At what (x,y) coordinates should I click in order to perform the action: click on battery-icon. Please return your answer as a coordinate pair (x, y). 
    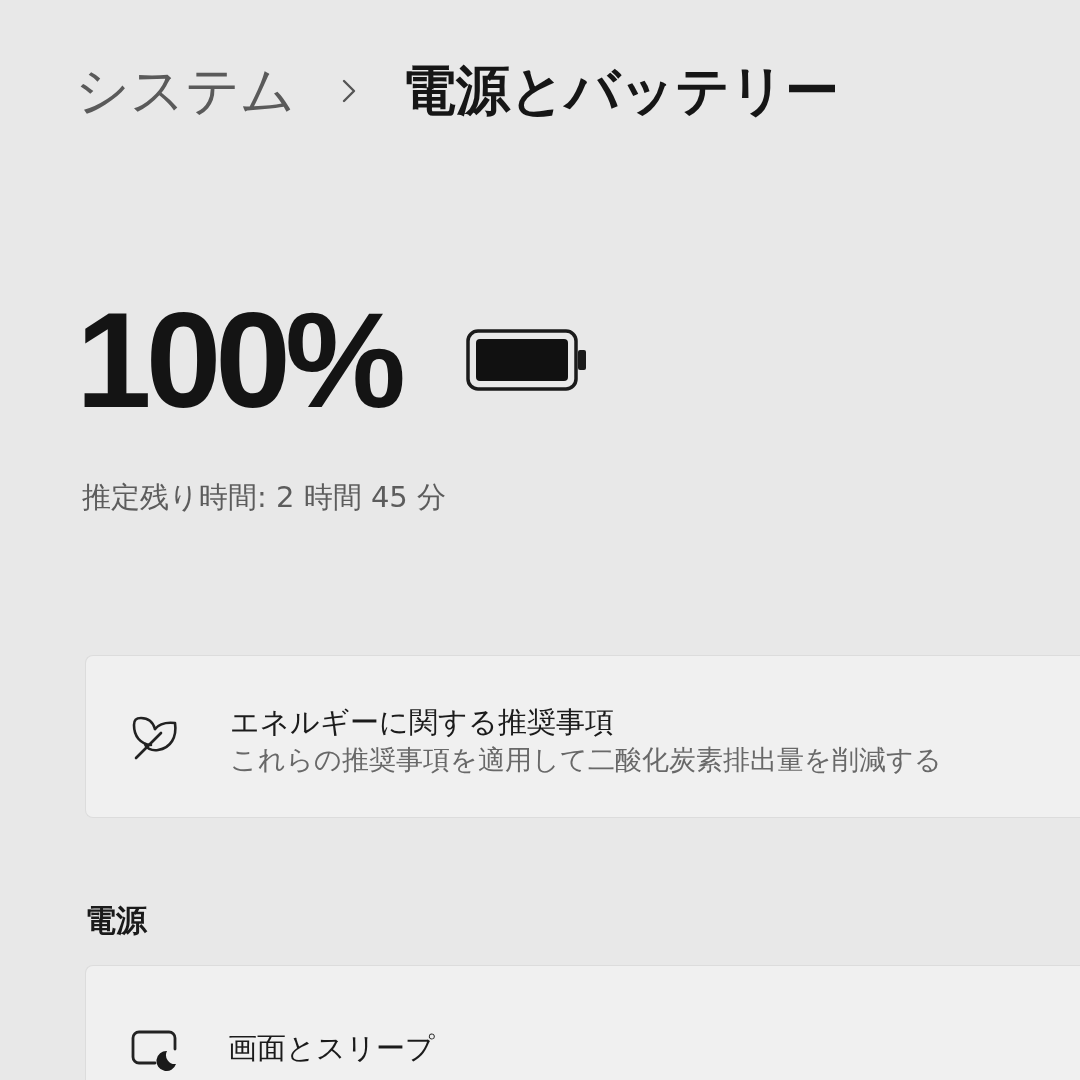
    Looking at the image, I should click on (526, 360).